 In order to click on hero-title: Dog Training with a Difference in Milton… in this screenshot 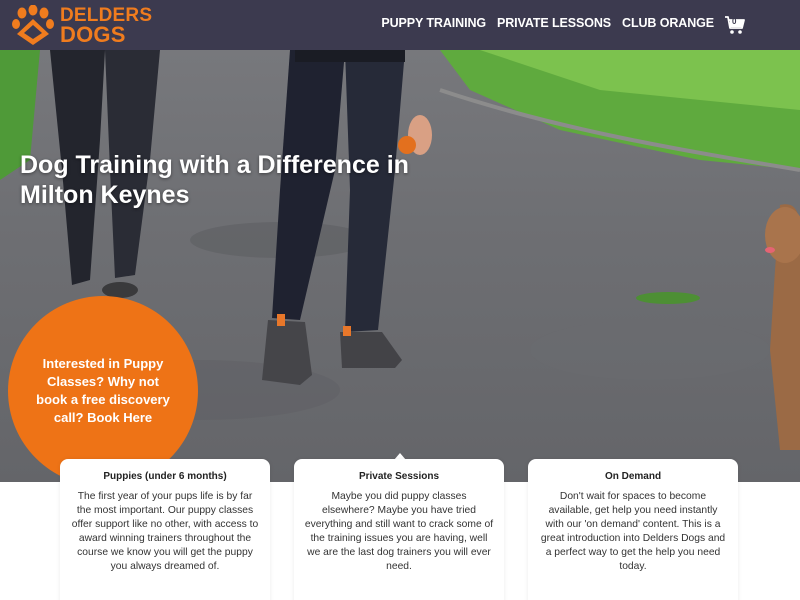, I will do `click(214, 180)`.